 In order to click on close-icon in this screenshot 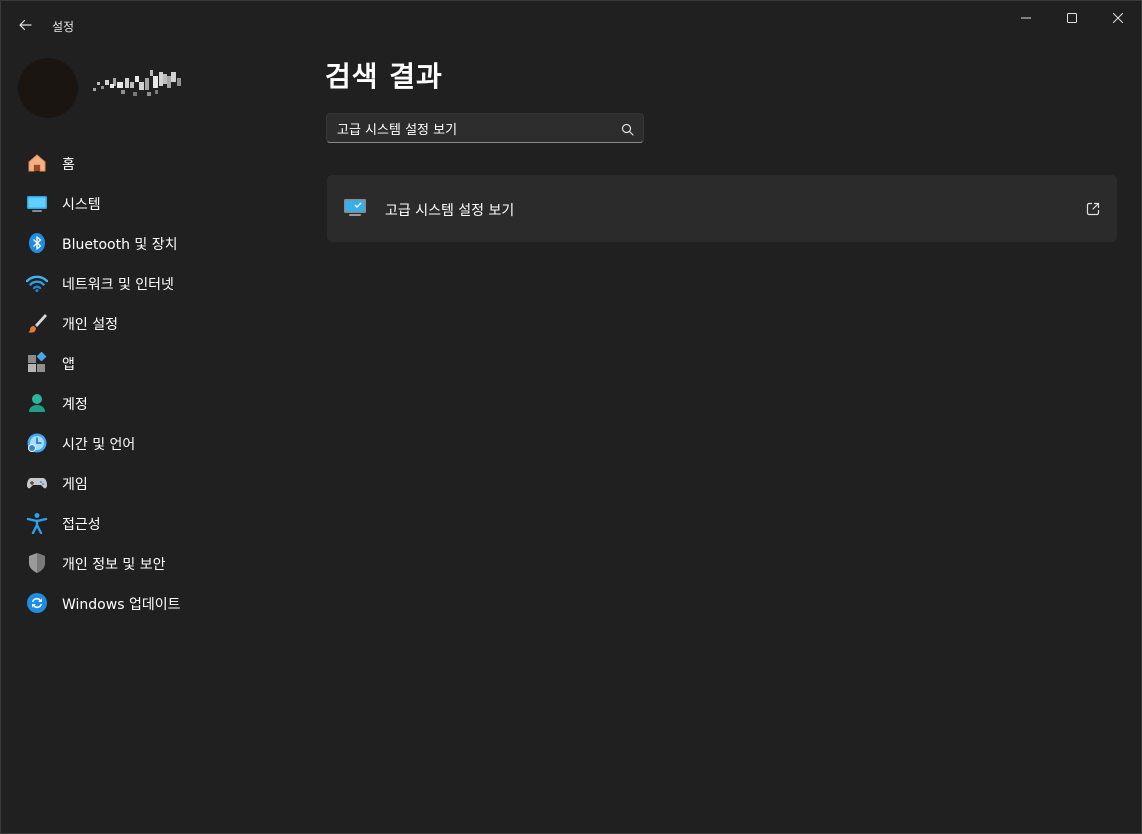, I will do `click(1118, 18)`.